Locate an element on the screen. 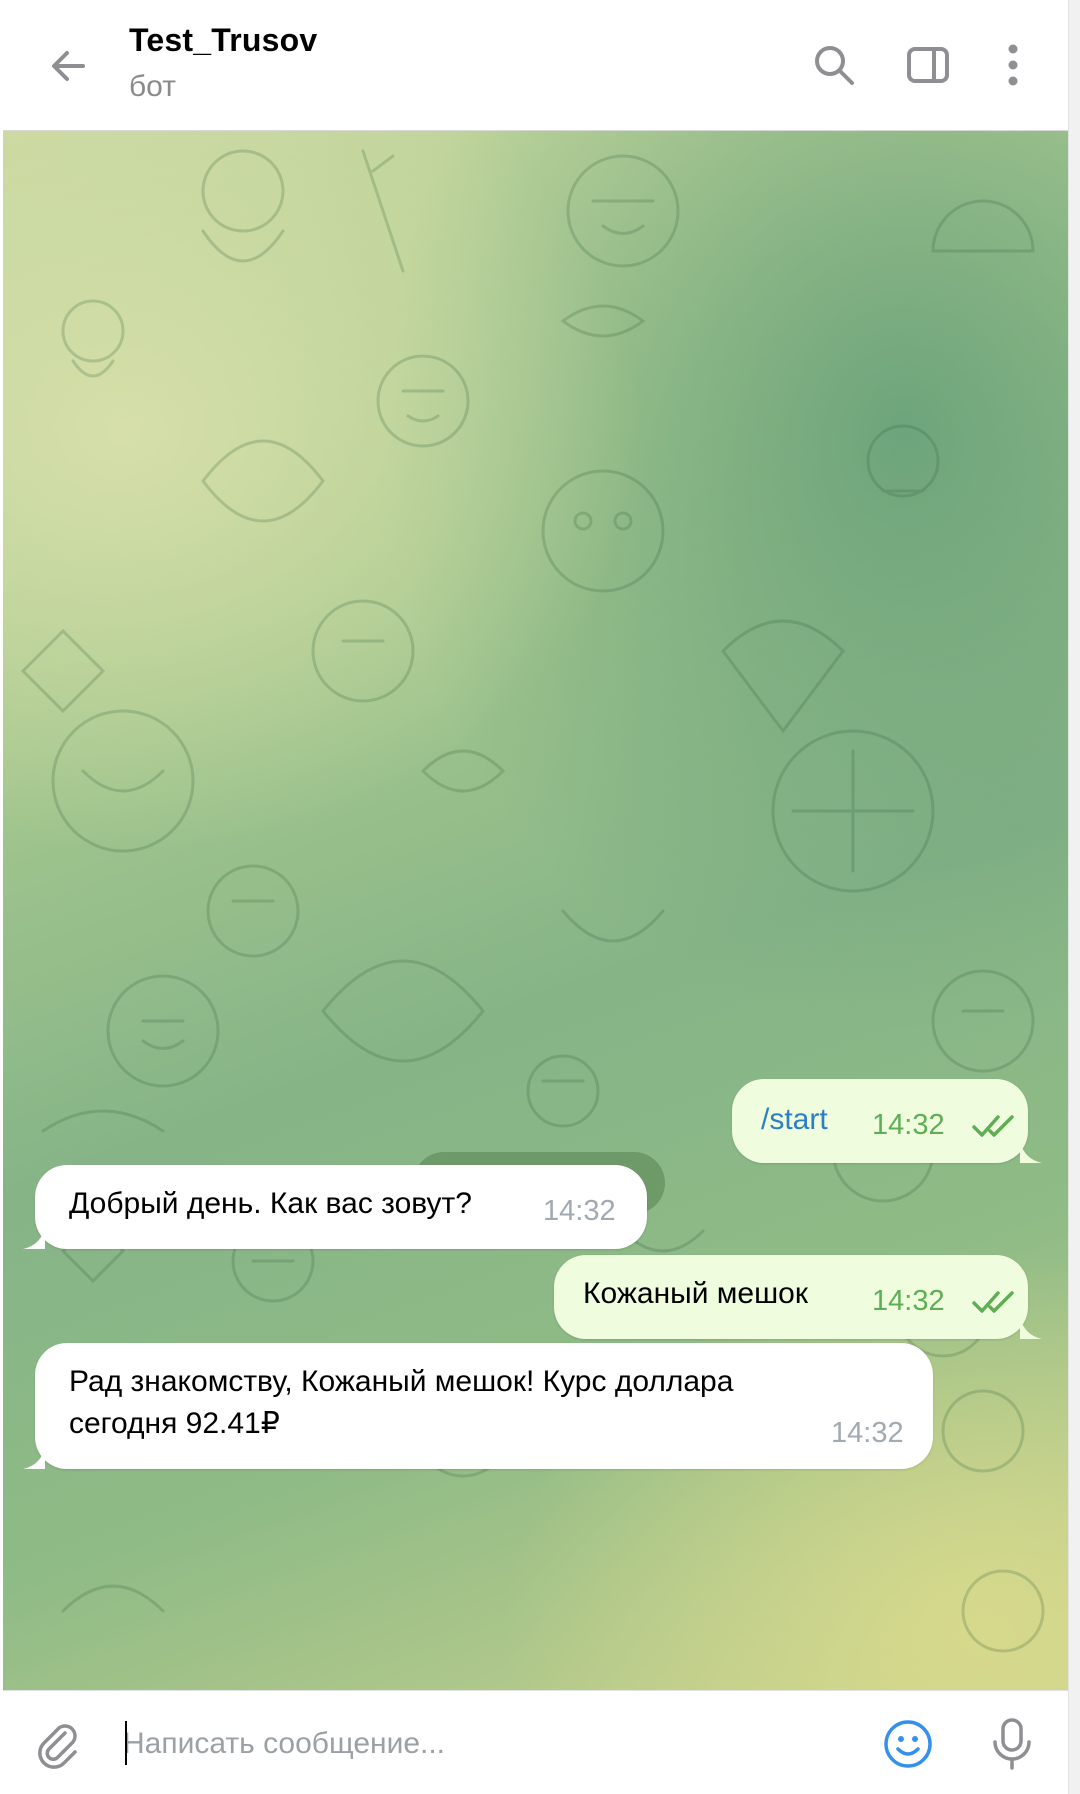  sidebar-panel-icon is located at coordinates (928, 65).